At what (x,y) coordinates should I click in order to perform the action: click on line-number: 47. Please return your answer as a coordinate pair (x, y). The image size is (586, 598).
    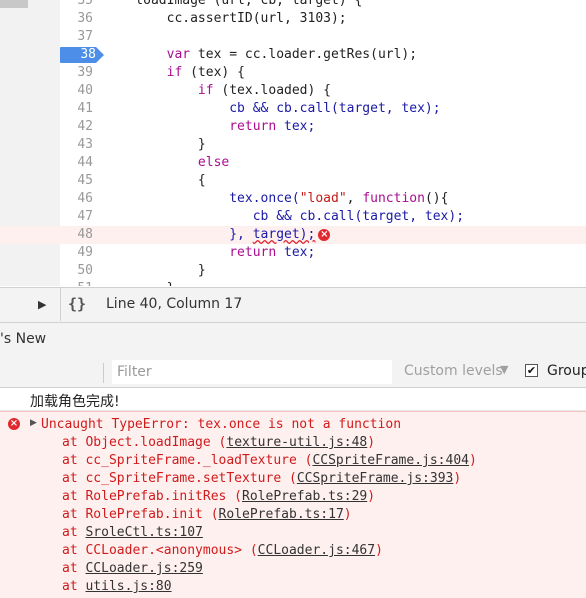
    Looking at the image, I should click on (76, 217).